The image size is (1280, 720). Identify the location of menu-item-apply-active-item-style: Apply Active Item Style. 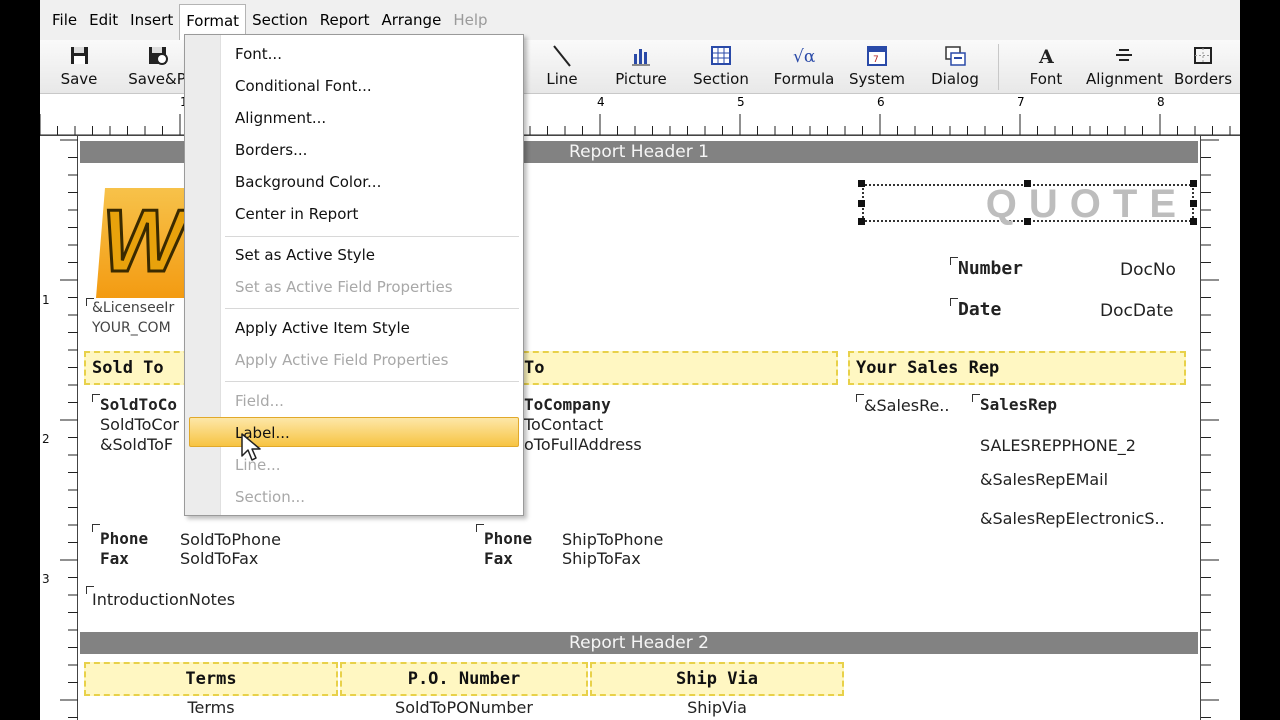
(322, 328).